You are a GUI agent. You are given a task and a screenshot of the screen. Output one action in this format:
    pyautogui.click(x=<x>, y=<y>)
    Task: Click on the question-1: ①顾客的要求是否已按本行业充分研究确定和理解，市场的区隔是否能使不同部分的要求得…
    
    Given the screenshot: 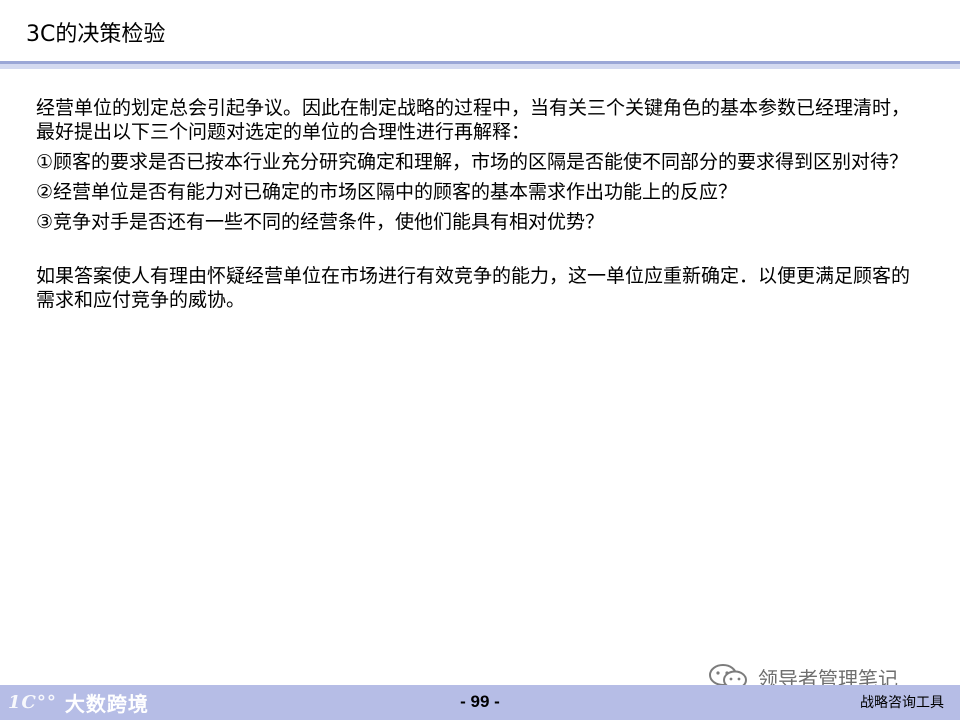 What is the action you would take?
    pyautogui.click(x=472, y=162)
    